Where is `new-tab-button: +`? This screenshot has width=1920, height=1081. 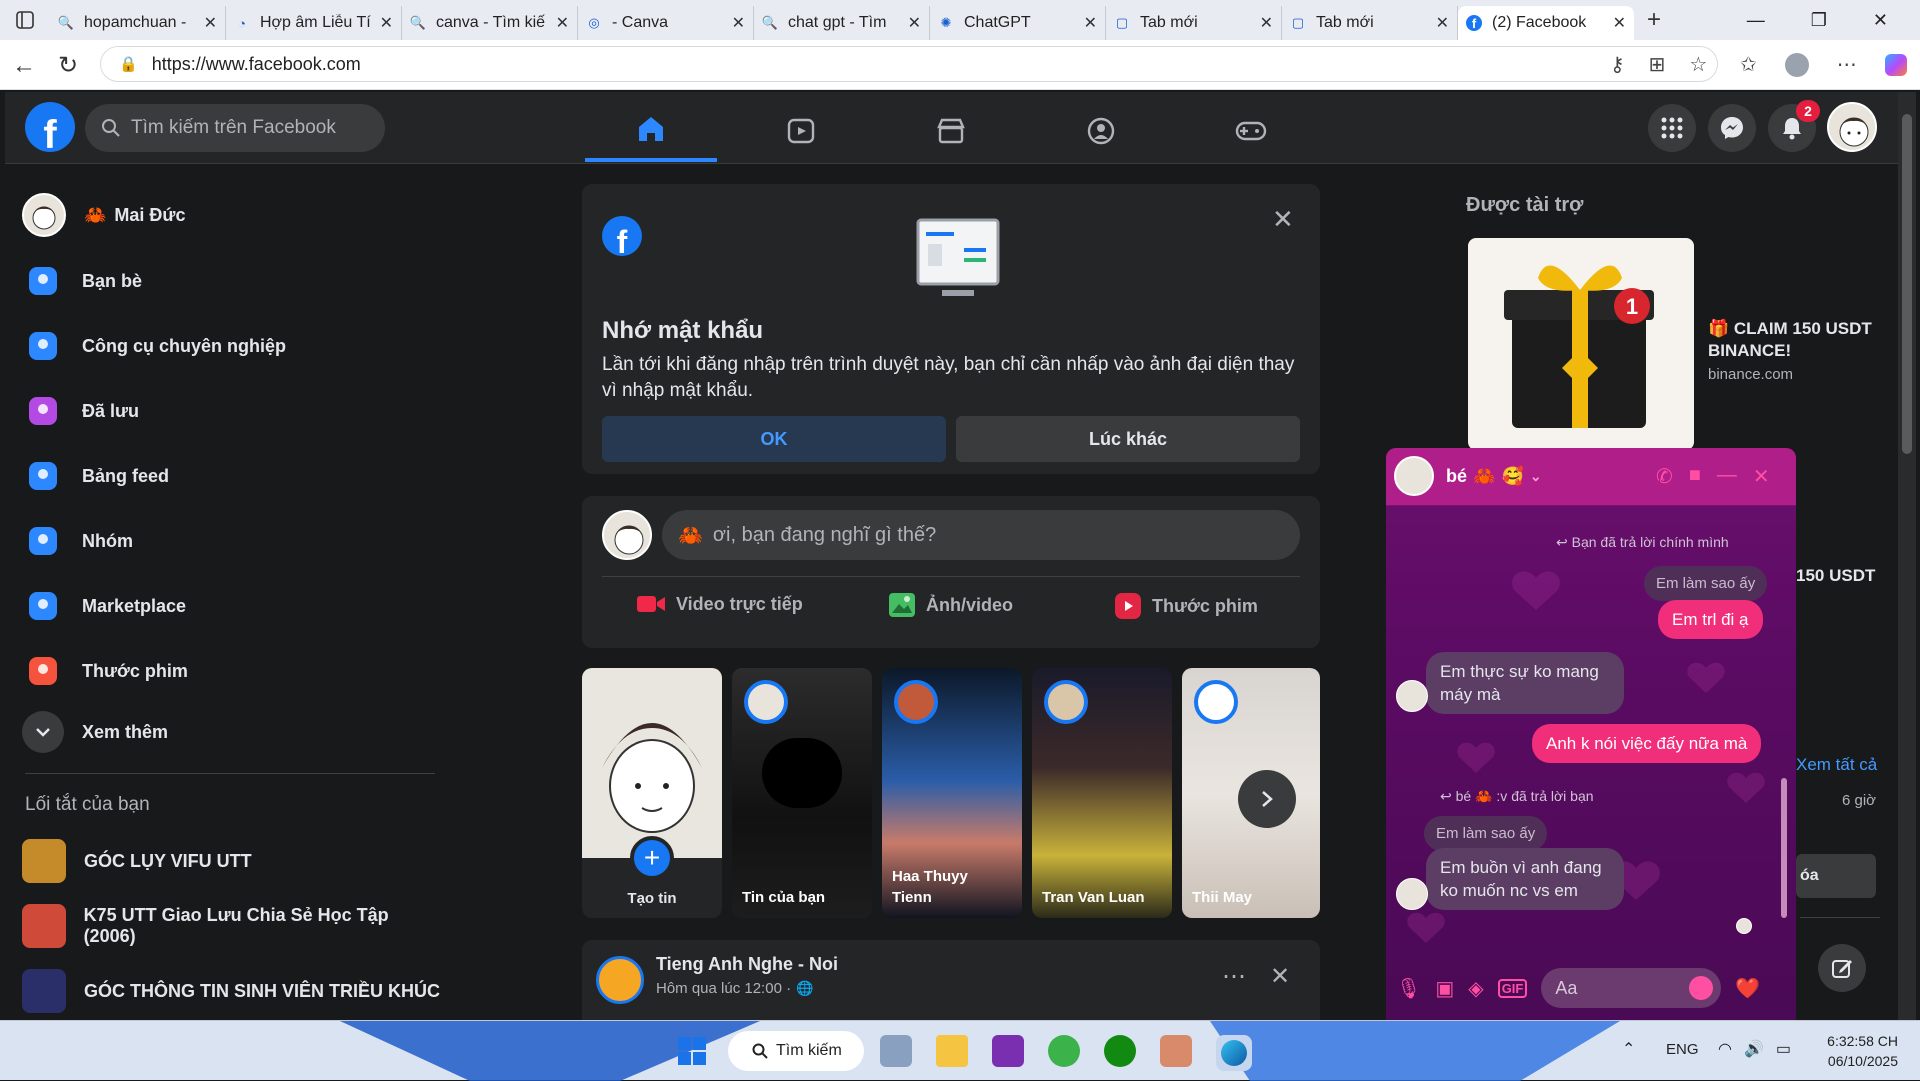 new-tab-button: + is located at coordinates (1654, 20).